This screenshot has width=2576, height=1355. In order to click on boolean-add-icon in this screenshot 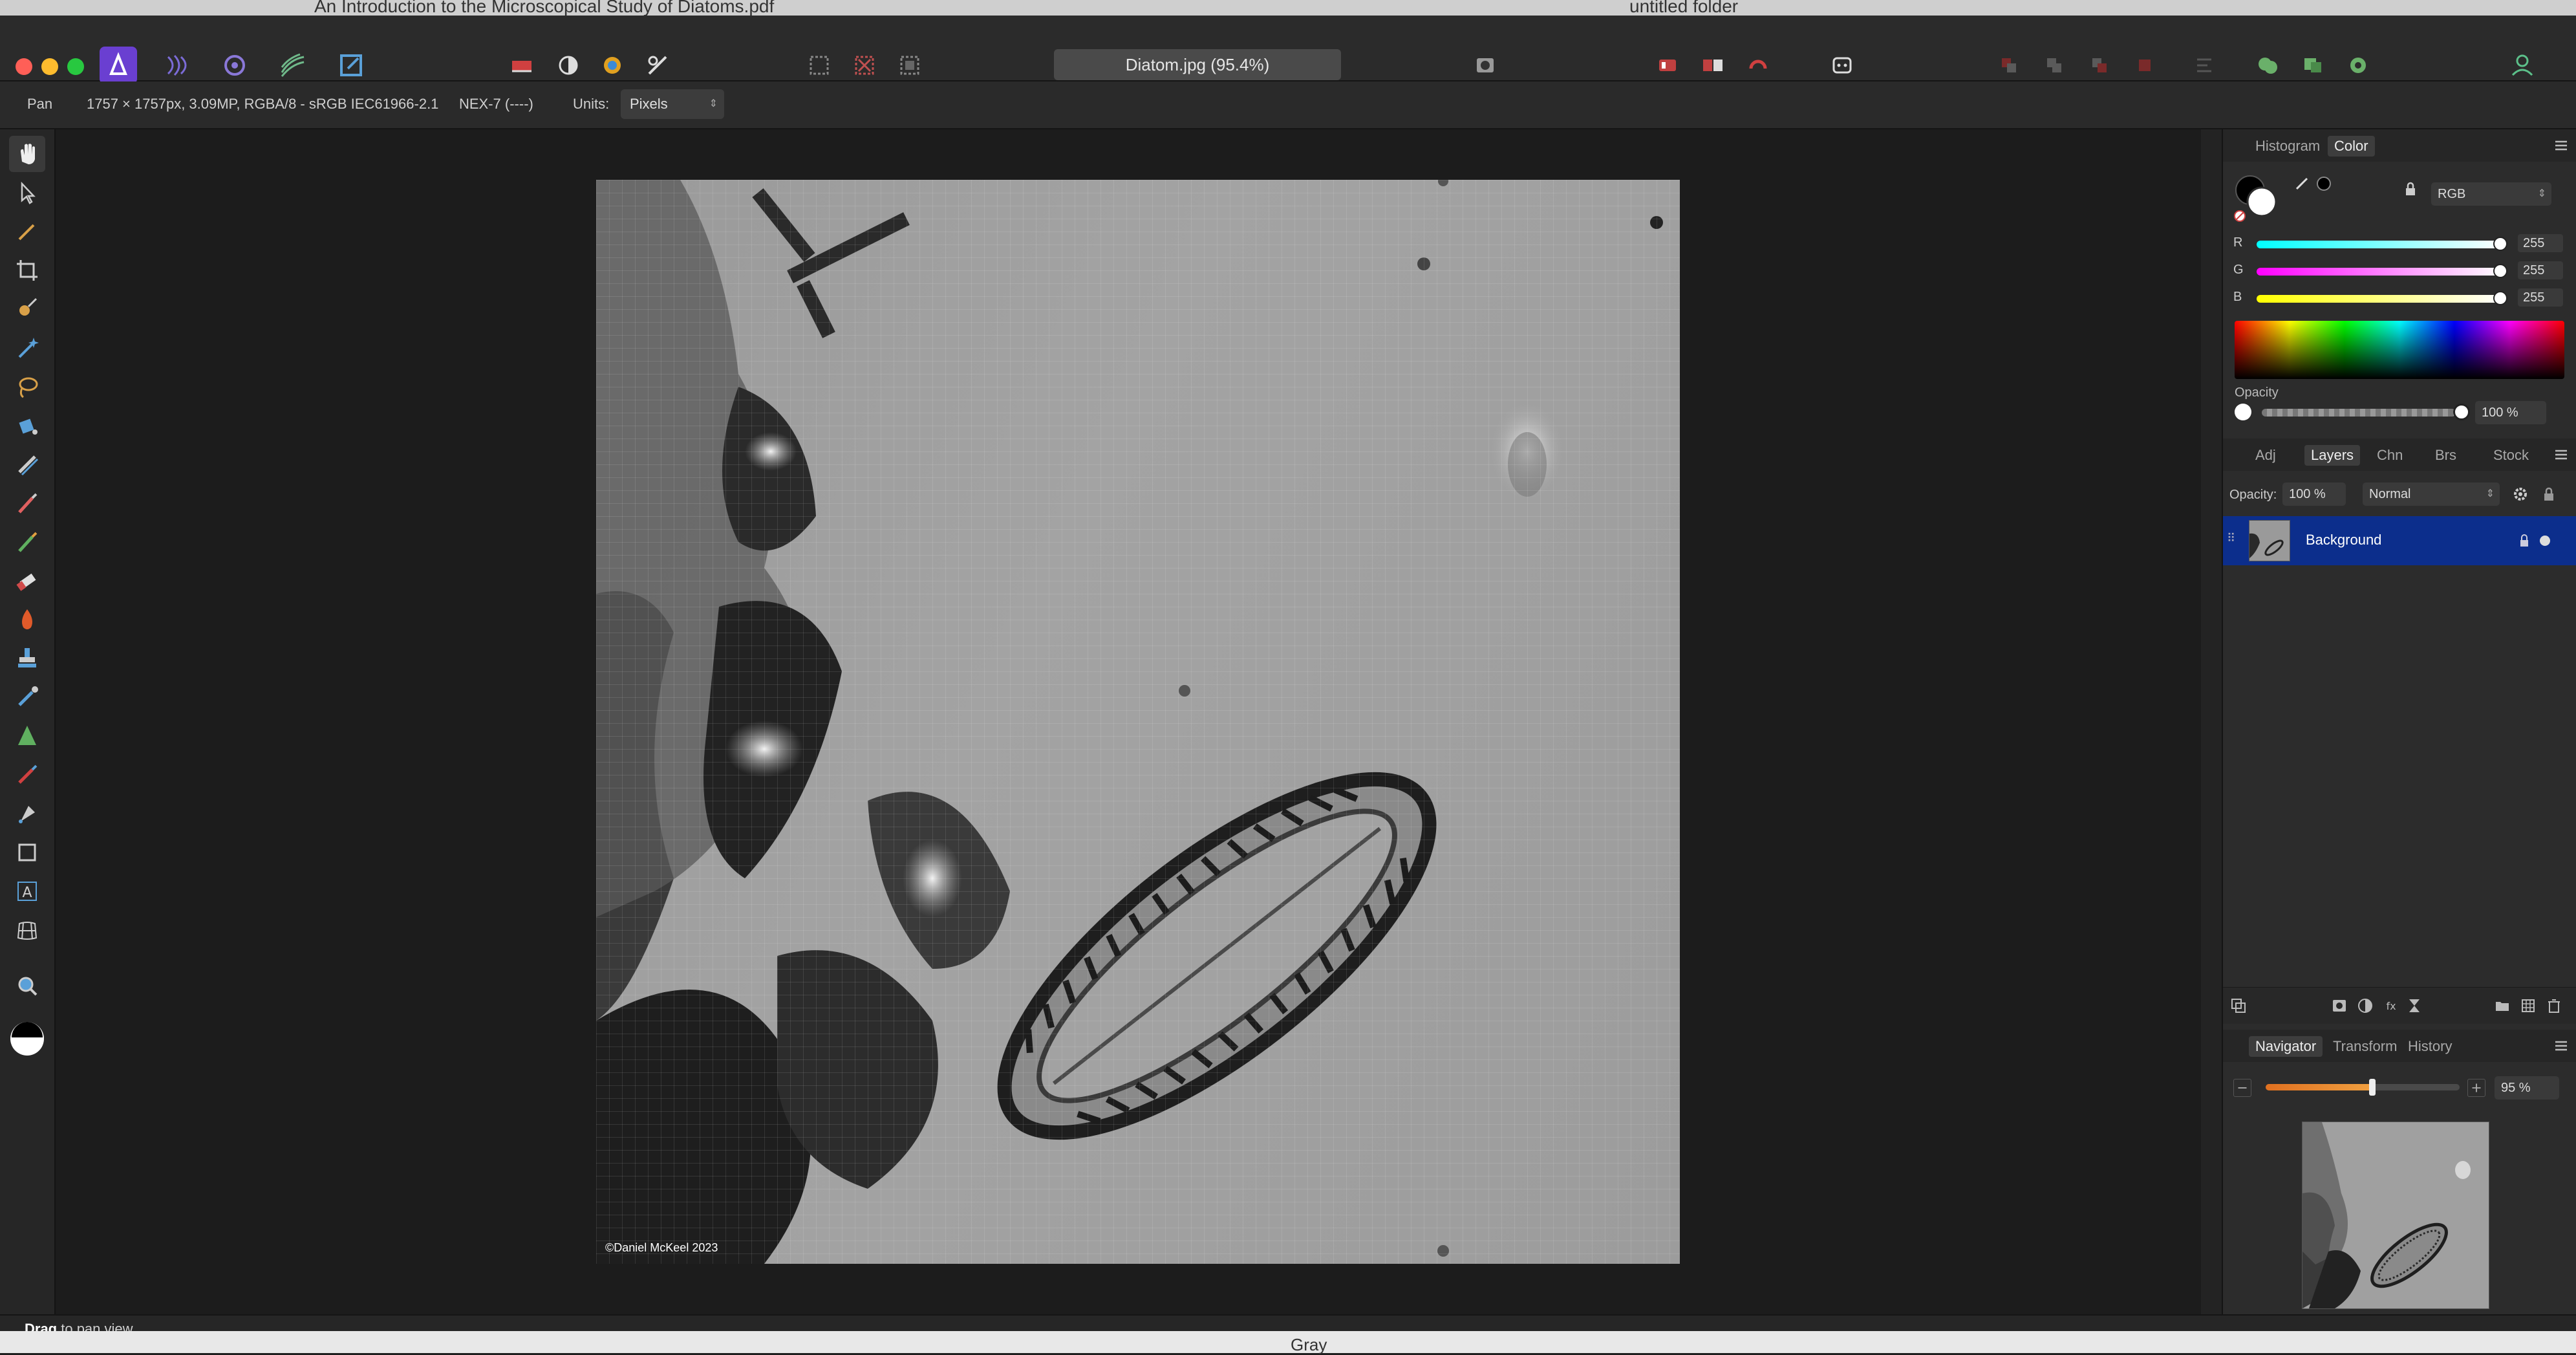, I will do `click(2267, 65)`.